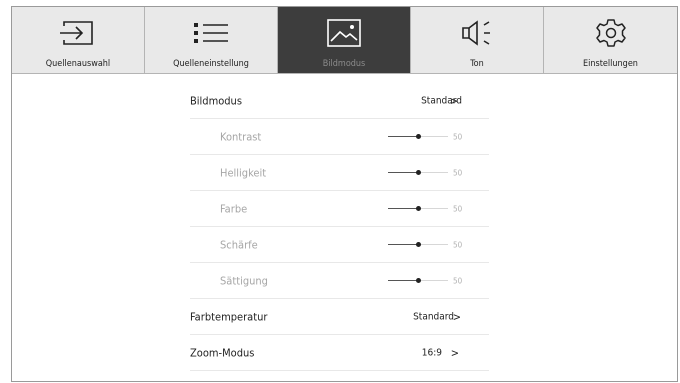  I want to click on tab-quellenauswahl: Quellenauswahl, so click(78, 40).